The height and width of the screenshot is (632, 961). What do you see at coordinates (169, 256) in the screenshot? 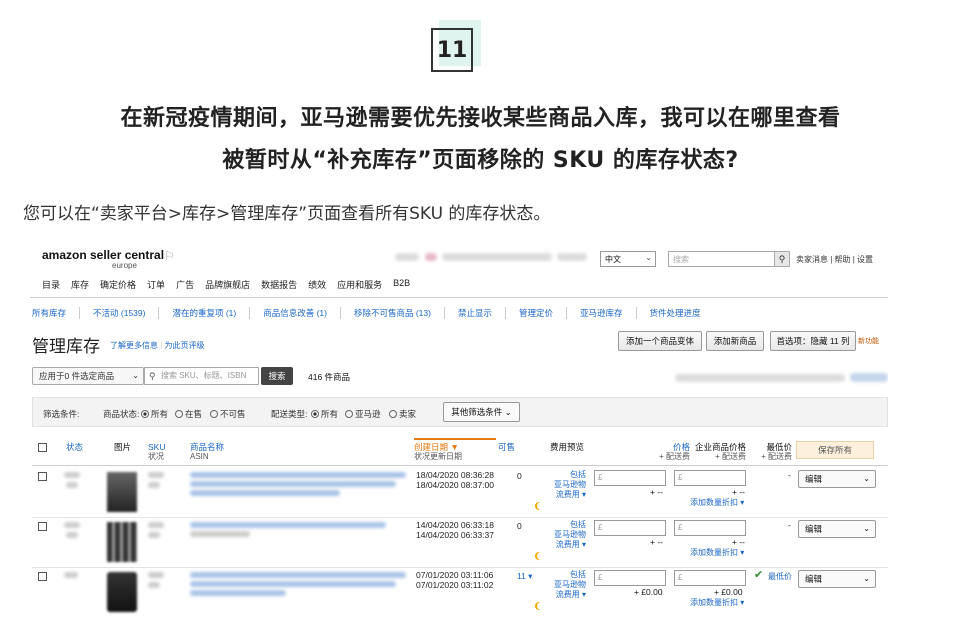
I see `flag-icon: ⚐` at bounding box center [169, 256].